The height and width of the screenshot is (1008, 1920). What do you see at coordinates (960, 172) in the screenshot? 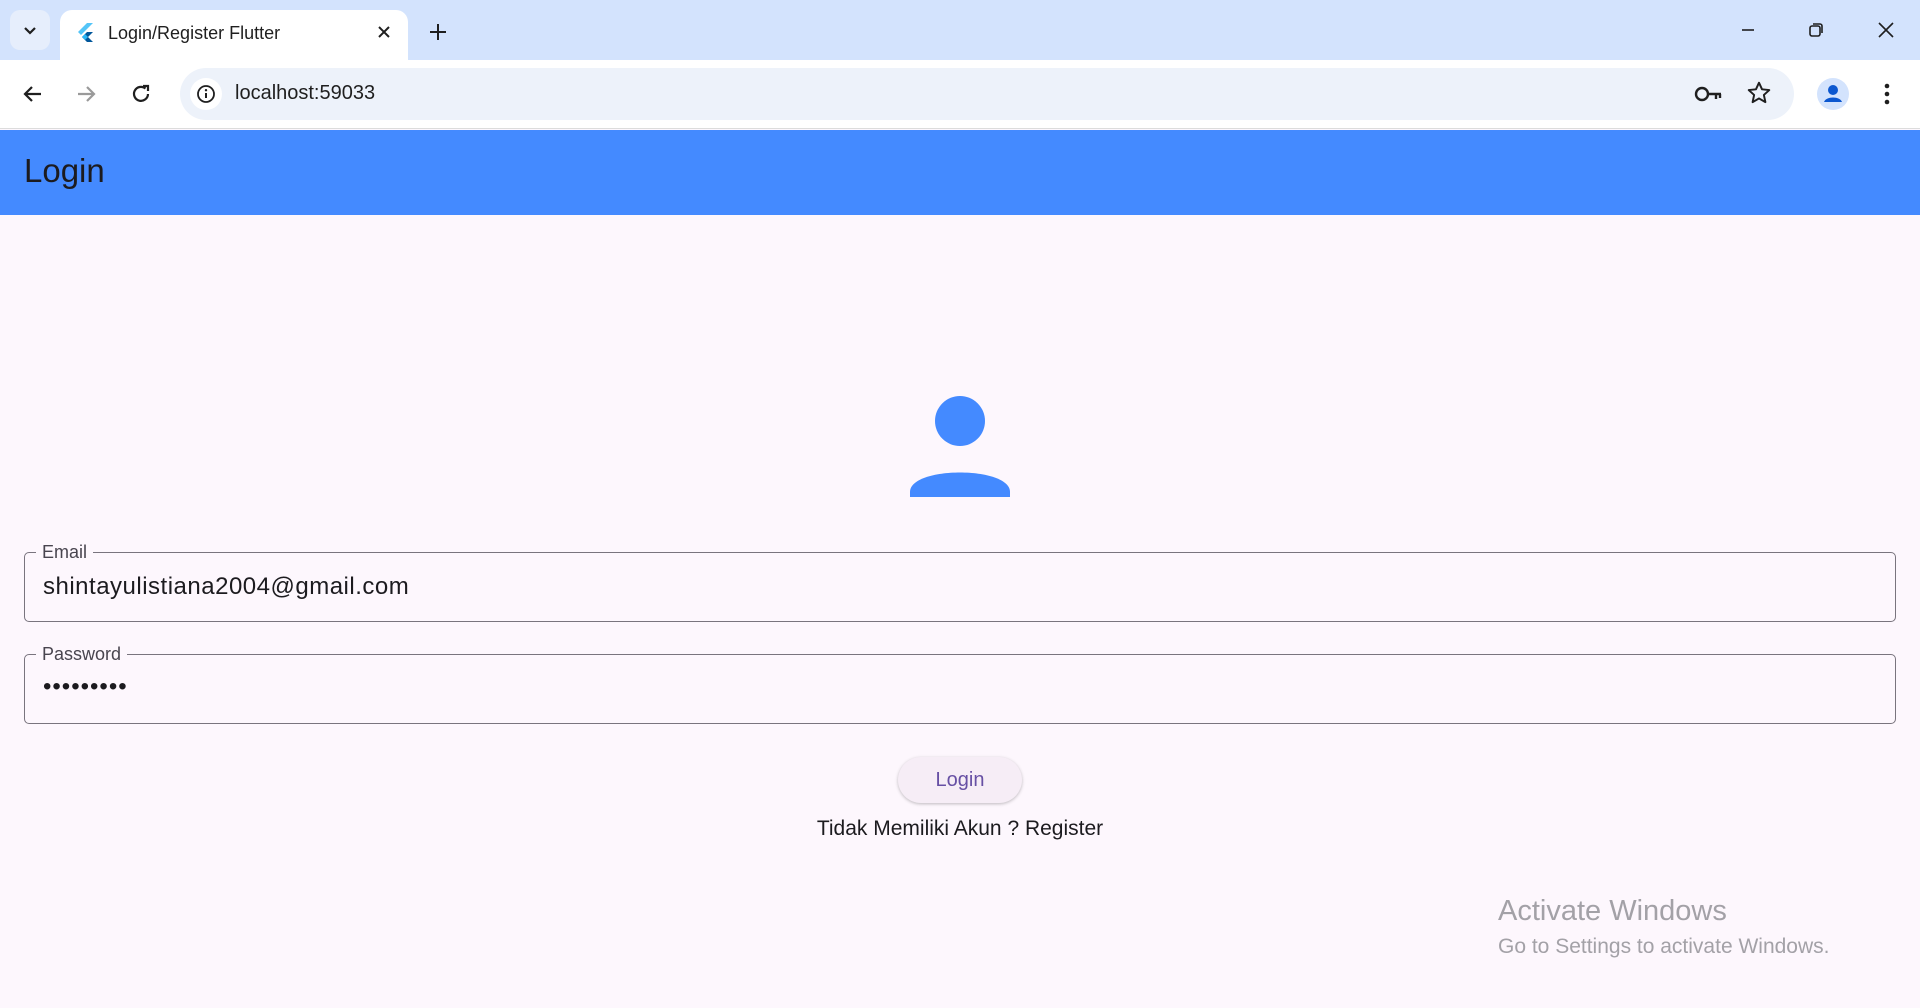
I see `app-bar: Login` at bounding box center [960, 172].